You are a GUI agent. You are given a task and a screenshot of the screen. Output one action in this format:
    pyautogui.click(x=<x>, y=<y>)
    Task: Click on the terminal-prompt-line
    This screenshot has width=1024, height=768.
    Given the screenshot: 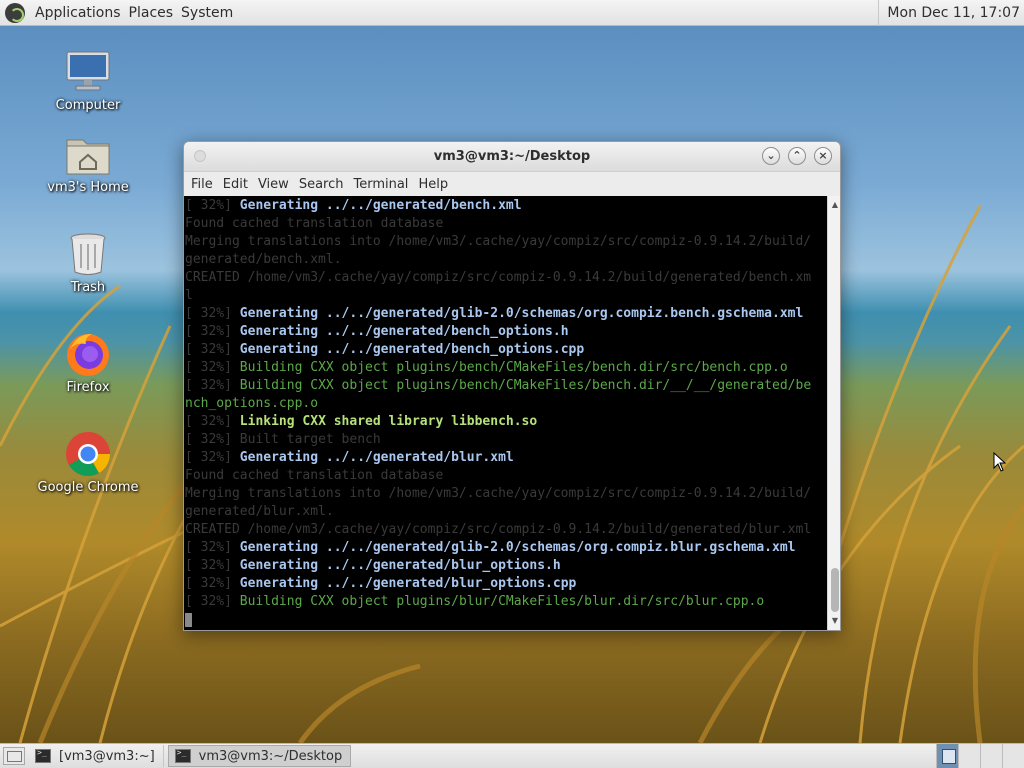 What is the action you would take?
    pyautogui.click(x=505, y=620)
    